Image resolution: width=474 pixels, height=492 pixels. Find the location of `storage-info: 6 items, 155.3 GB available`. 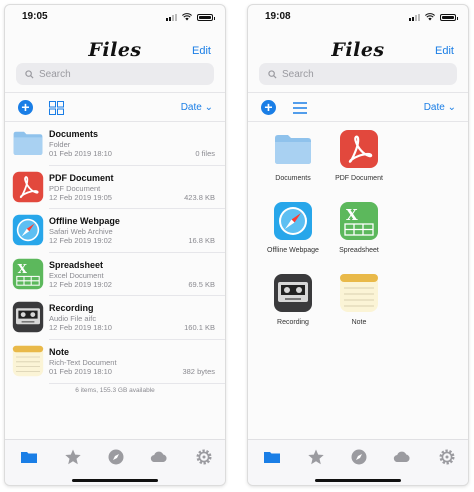

storage-info: 6 items, 155.3 GB available is located at coordinates (115, 390).